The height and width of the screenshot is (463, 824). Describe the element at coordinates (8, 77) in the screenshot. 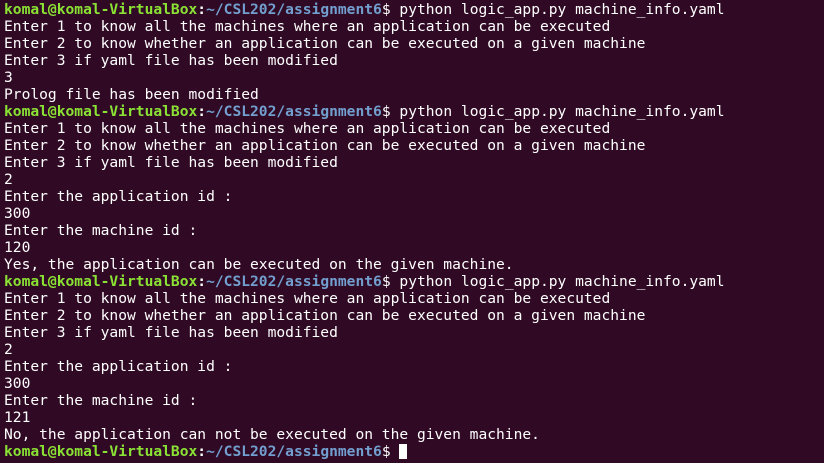

I see `user-choice: 3` at that location.